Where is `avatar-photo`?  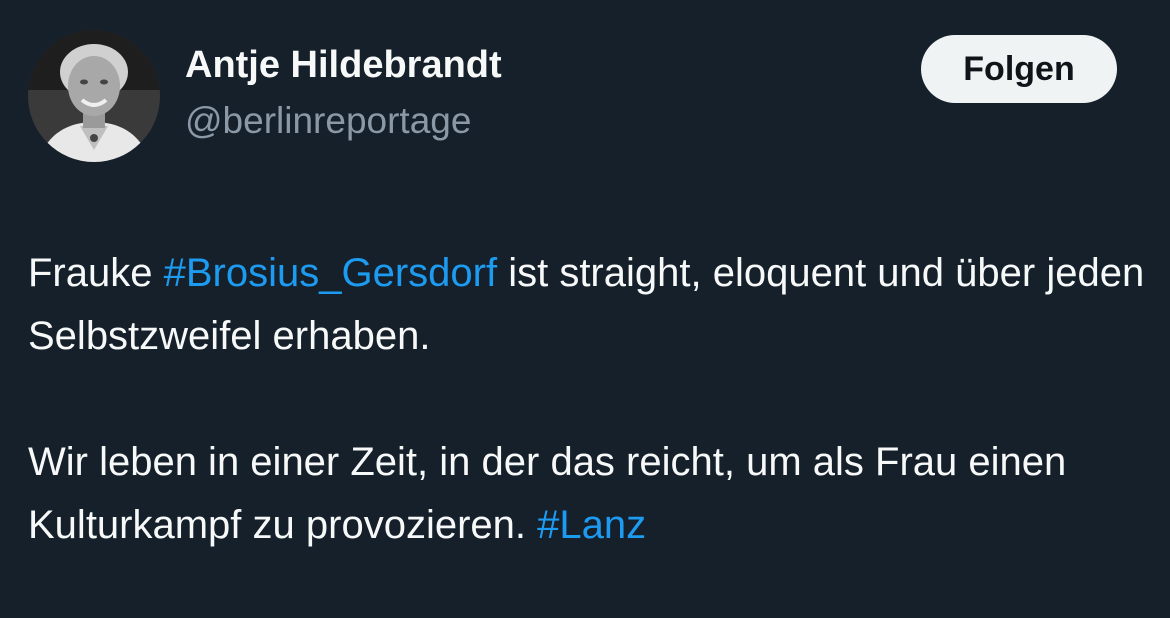 avatar-photo is located at coordinates (94, 96).